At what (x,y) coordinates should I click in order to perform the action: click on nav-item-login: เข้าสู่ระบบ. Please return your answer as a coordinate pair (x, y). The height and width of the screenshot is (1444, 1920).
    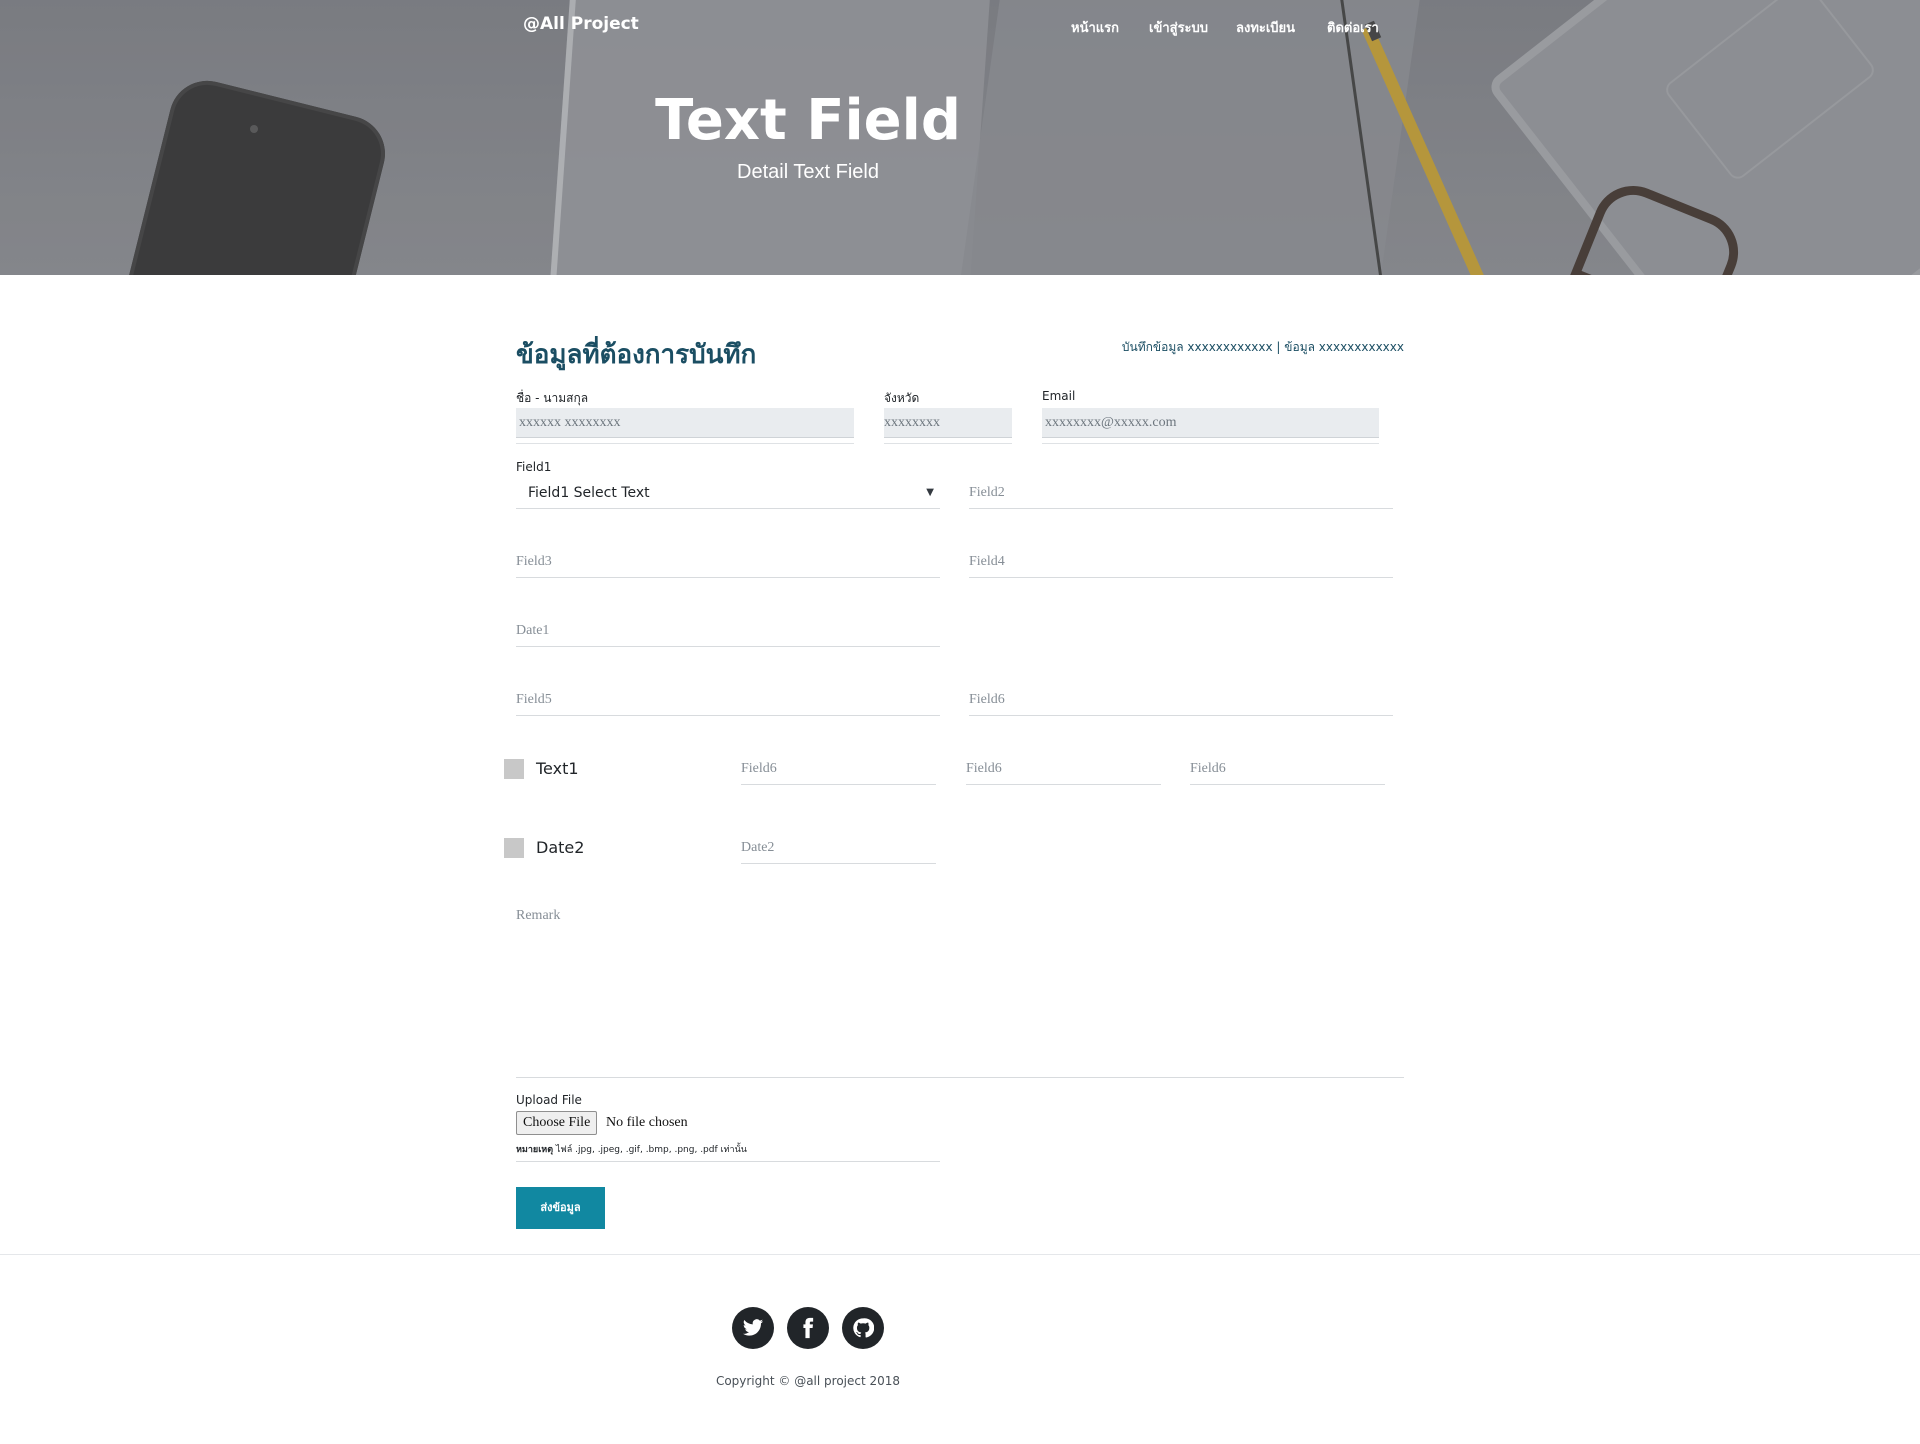
    Looking at the image, I should click on (1178, 27).